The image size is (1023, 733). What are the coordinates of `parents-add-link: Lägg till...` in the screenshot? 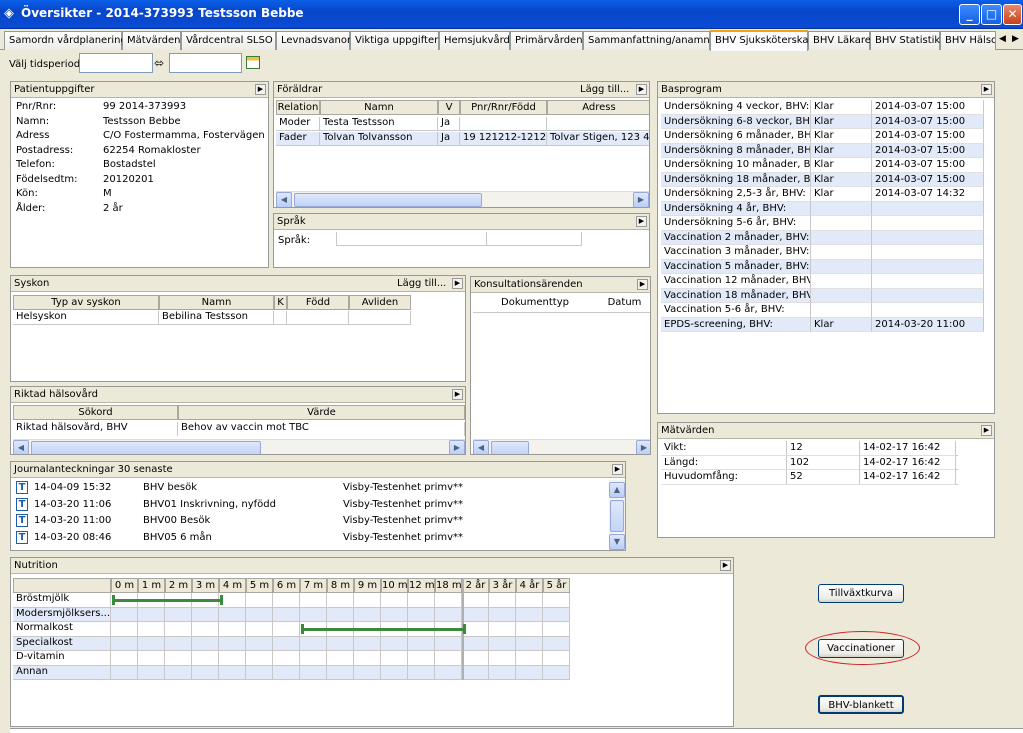 It's located at (604, 89).